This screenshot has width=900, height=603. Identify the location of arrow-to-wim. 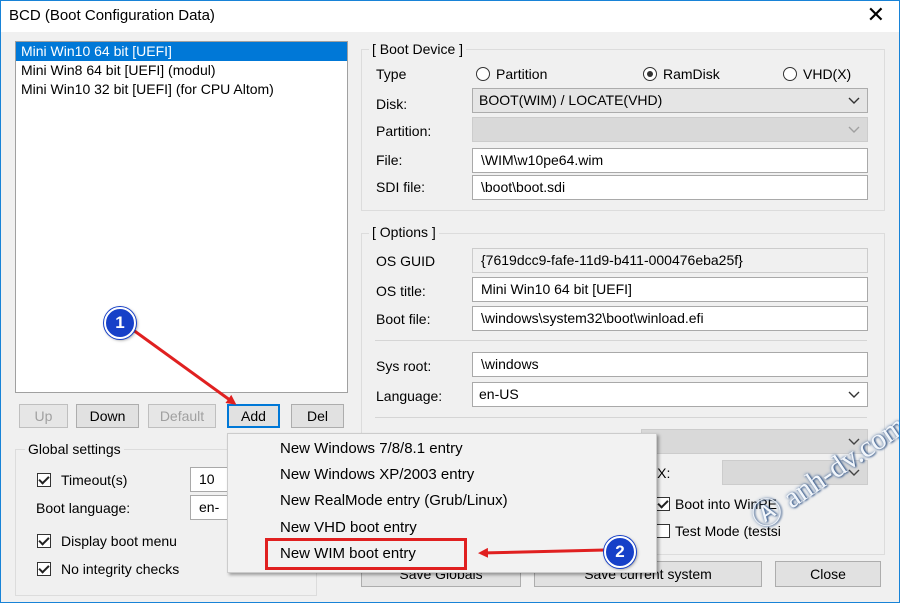
(542, 552).